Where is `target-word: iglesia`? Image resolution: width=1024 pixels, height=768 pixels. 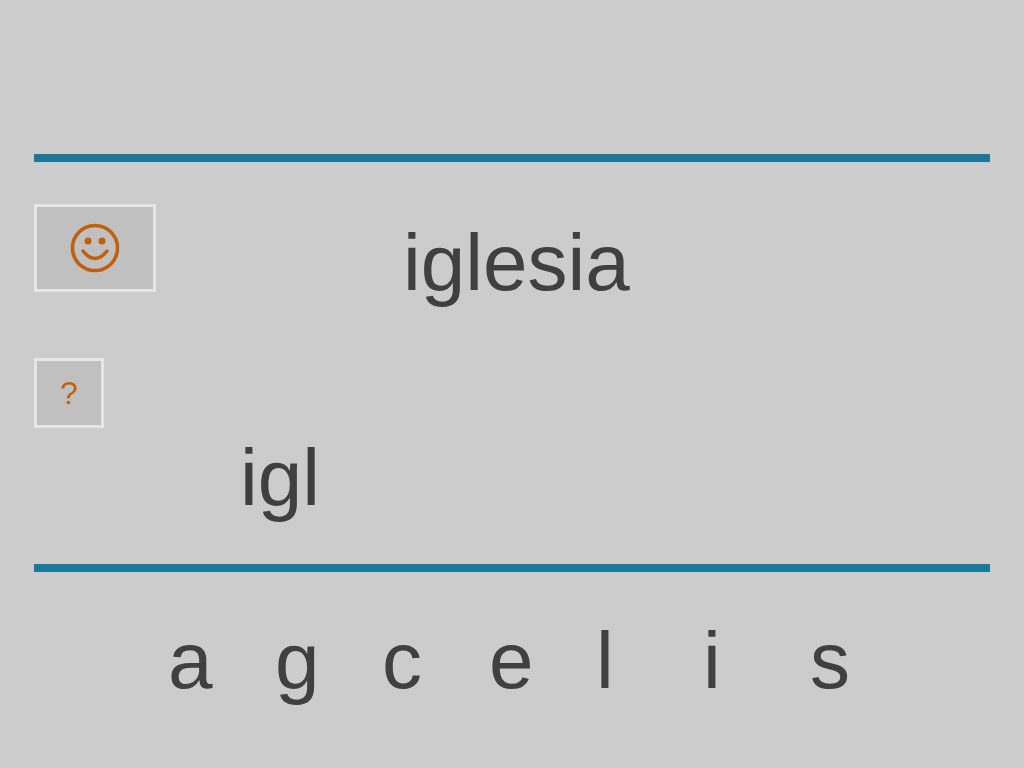 target-word: iglesia is located at coordinates (516, 263).